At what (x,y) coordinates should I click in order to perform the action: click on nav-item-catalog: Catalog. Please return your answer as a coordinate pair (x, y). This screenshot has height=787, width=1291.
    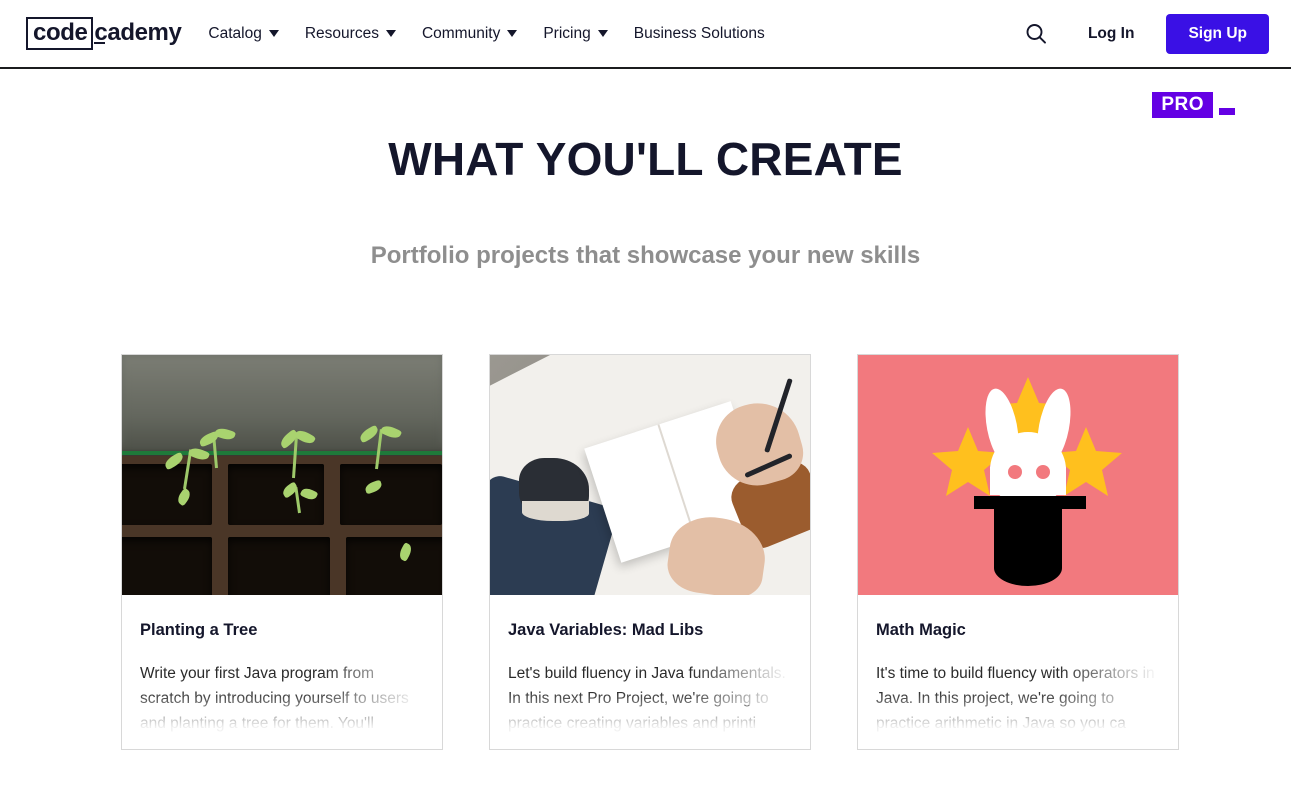
    Looking at the image, I should click on (243, 34).